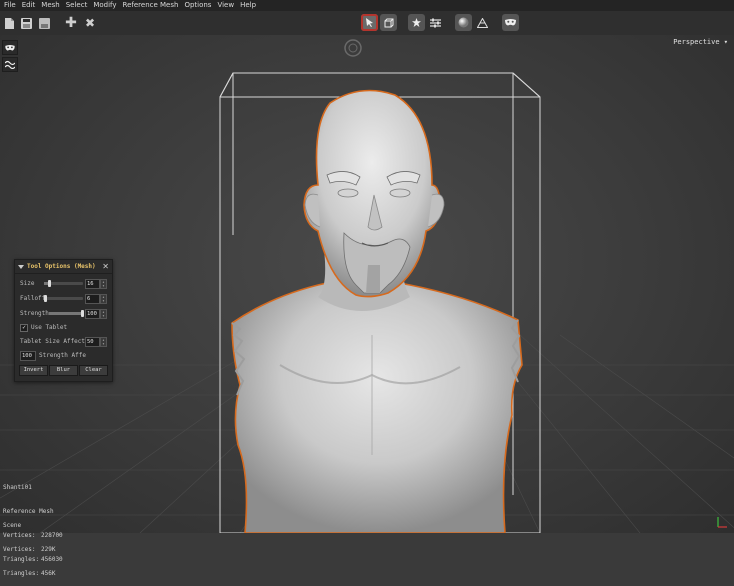  I want to click on menu-options: Options, so click(197, 5).